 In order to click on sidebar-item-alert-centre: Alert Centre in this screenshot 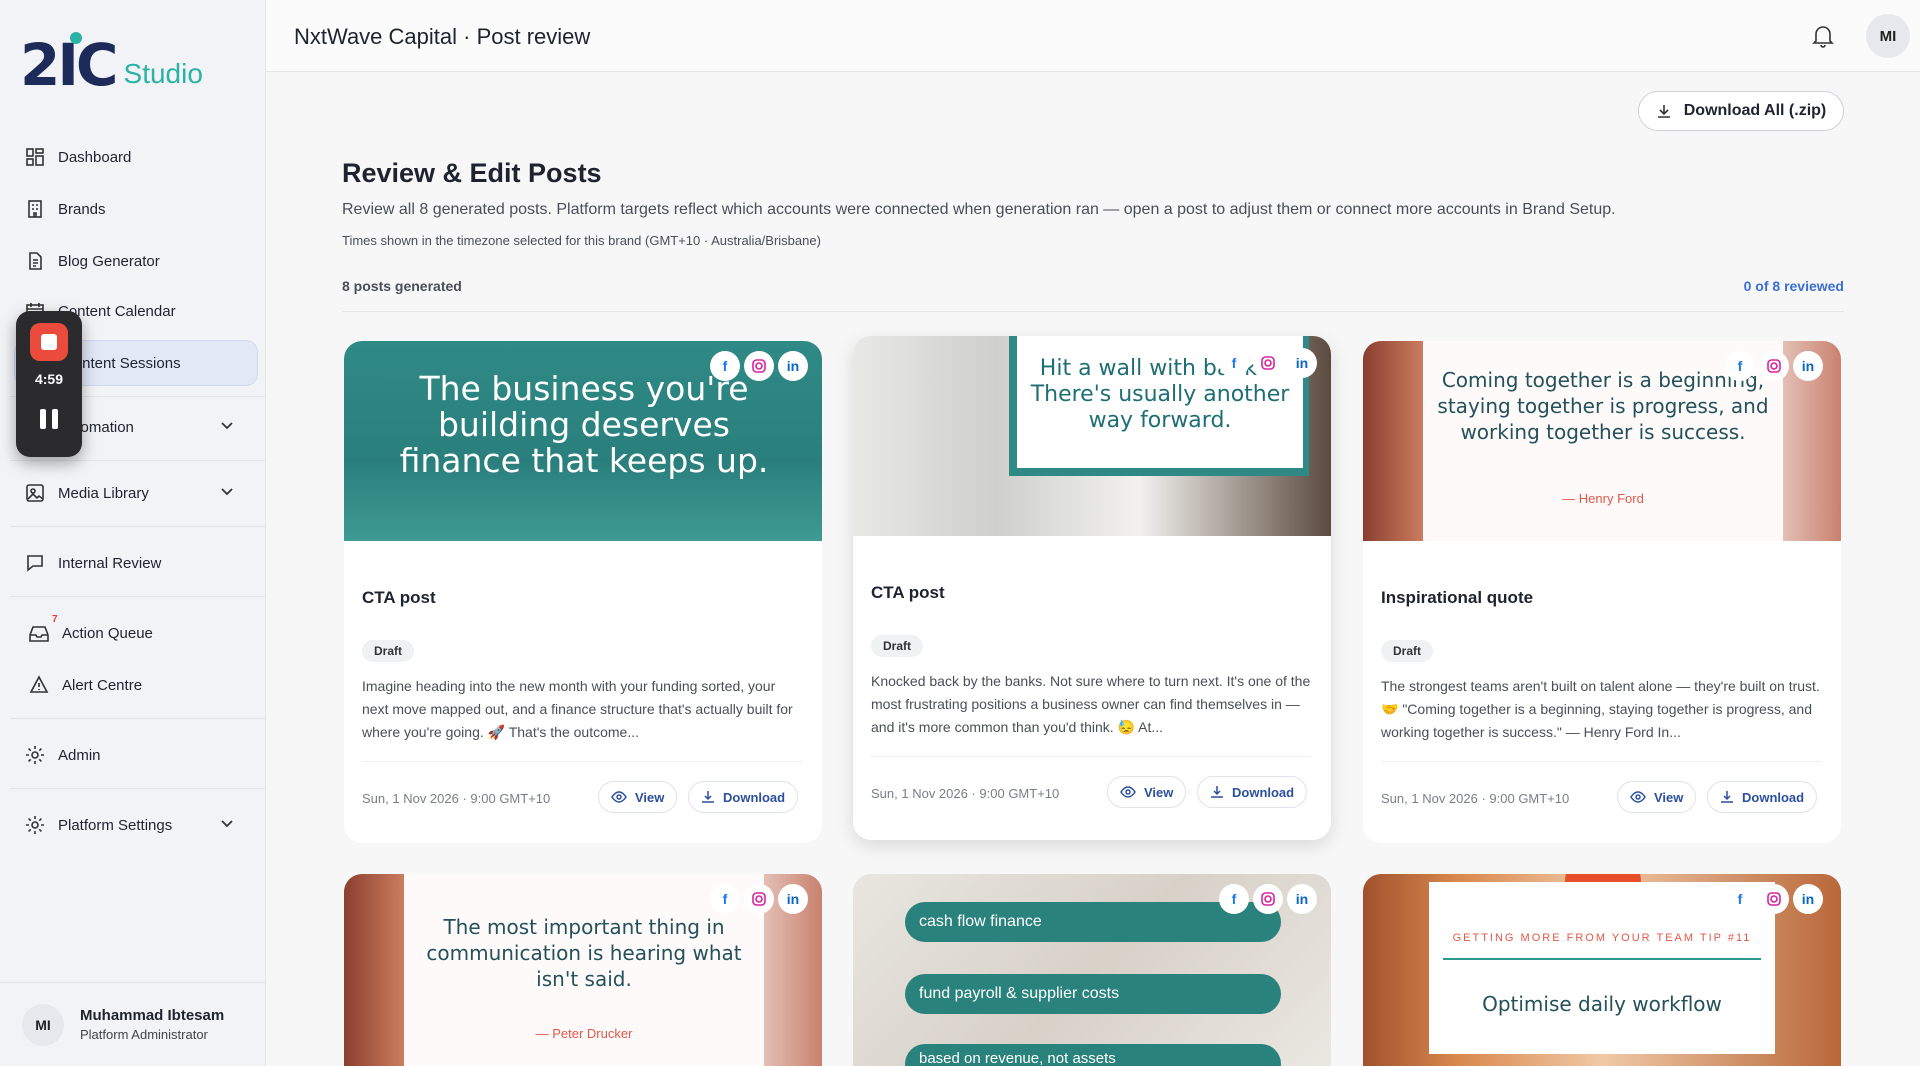, I will do `click(134, 685)`.